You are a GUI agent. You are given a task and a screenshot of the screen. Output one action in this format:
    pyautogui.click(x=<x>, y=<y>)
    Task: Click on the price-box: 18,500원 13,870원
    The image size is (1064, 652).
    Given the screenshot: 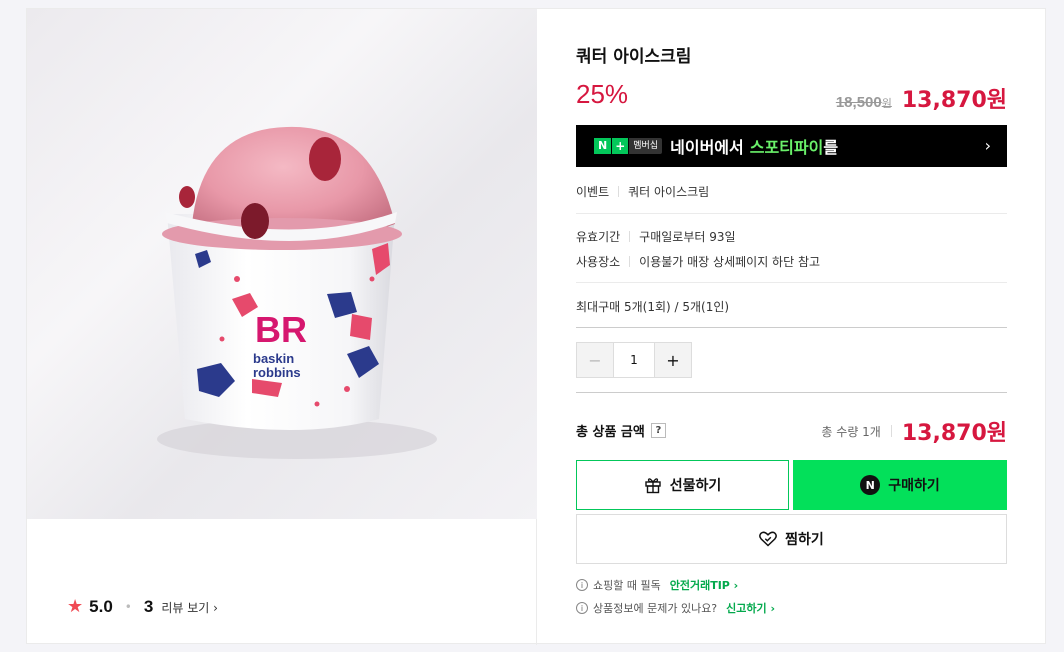 What is the action you would take?
    pyautogui.click(x=921, y=98)
    